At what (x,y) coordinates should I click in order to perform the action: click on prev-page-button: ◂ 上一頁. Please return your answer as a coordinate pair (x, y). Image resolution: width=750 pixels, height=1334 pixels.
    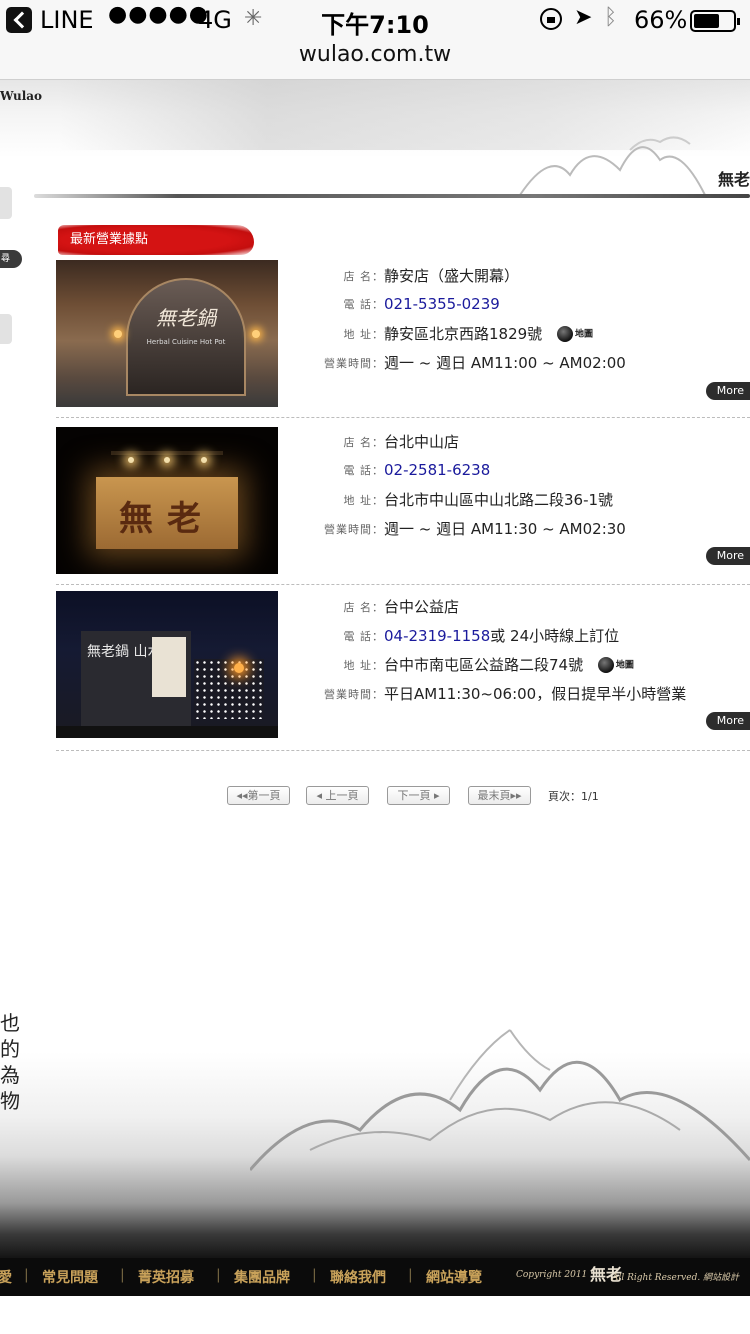
    Looking at the image, I should click on (337, 795).